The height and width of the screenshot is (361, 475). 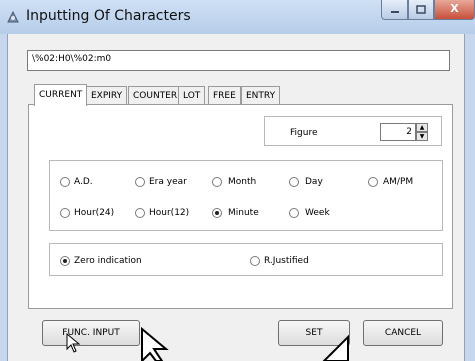 I want to click on tab-expiry: EXPIRY, so click(x=107, y=95).